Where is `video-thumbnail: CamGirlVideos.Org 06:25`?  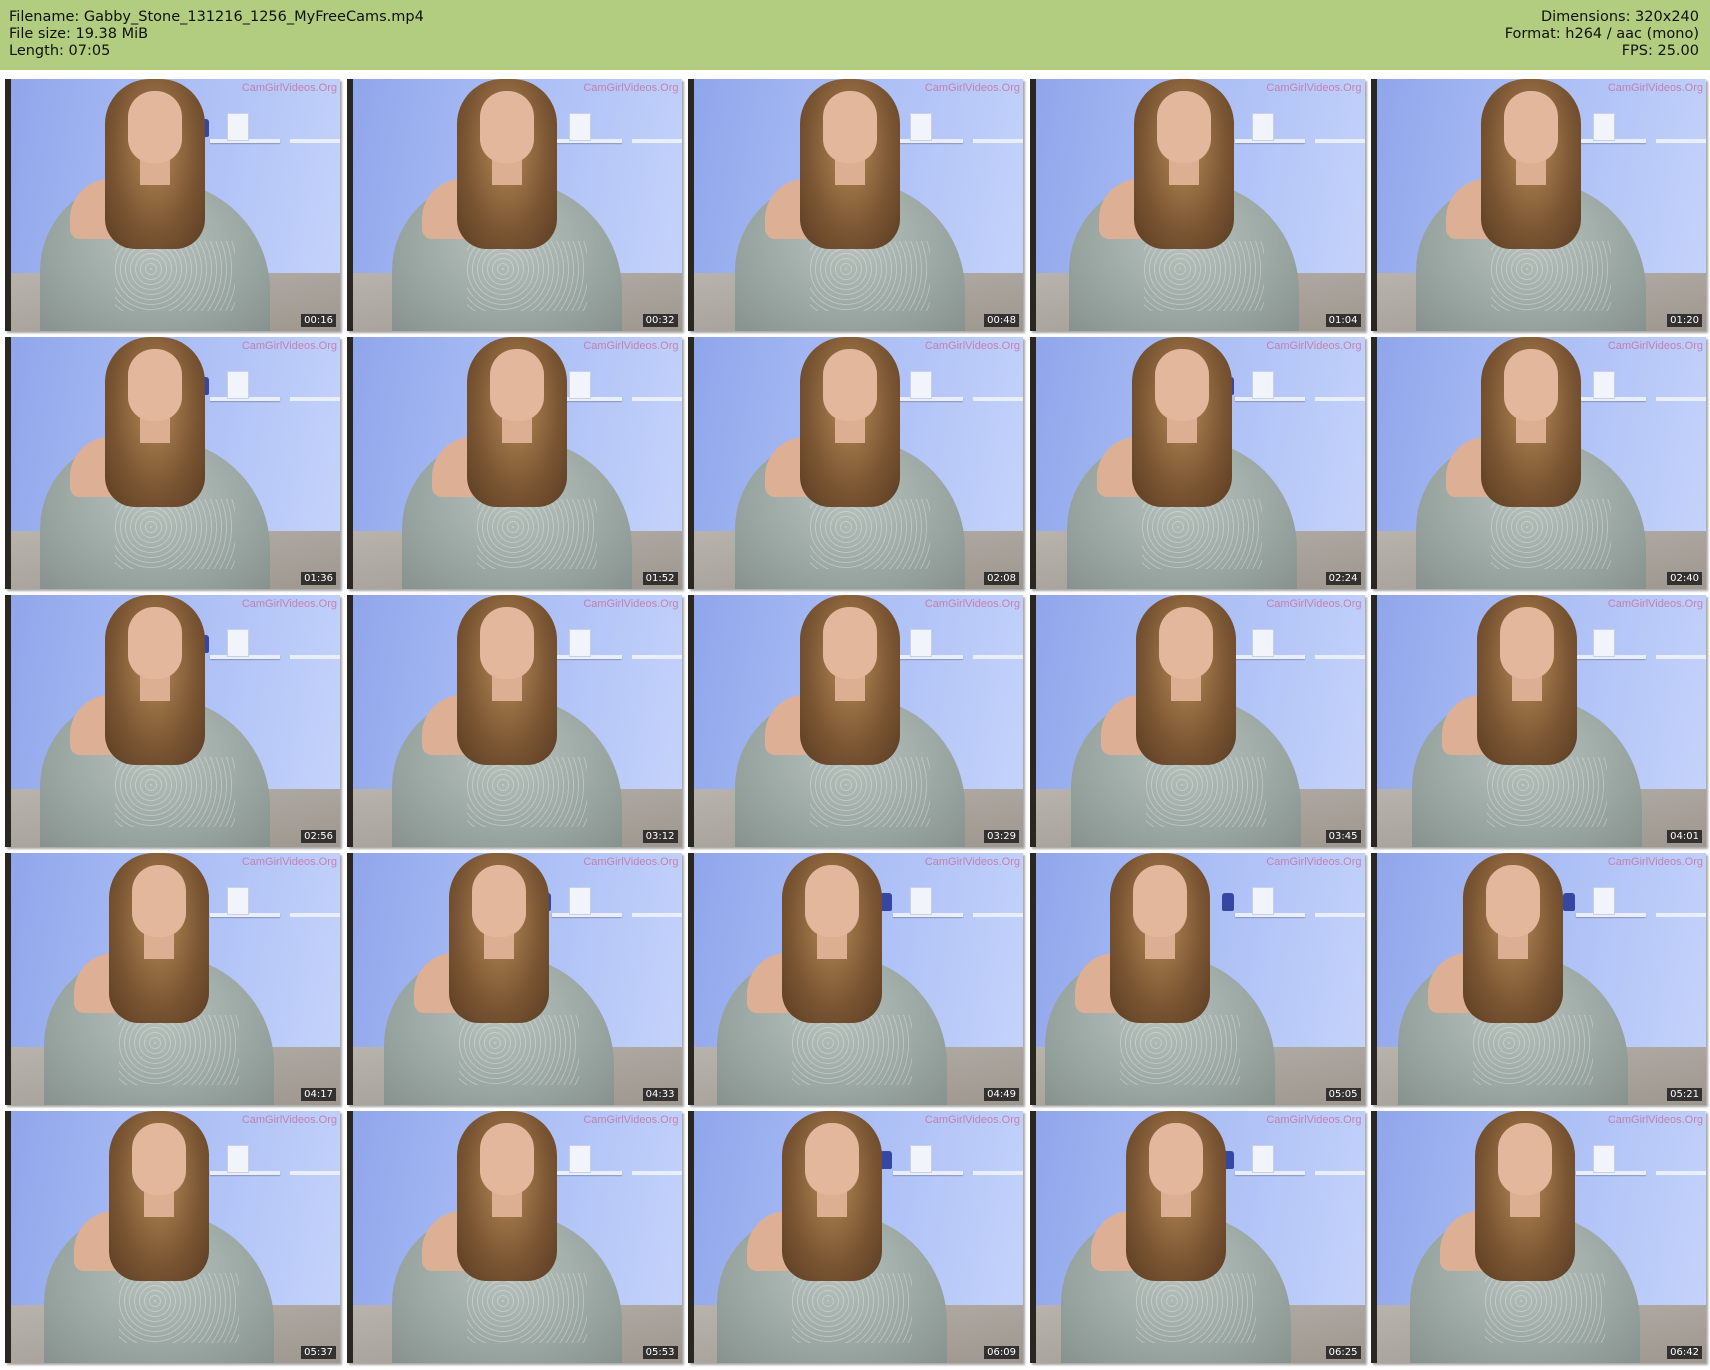
video-thumbnail: CamGirlVideos.Org 06:25 is located at coordinates (1197, 1237).